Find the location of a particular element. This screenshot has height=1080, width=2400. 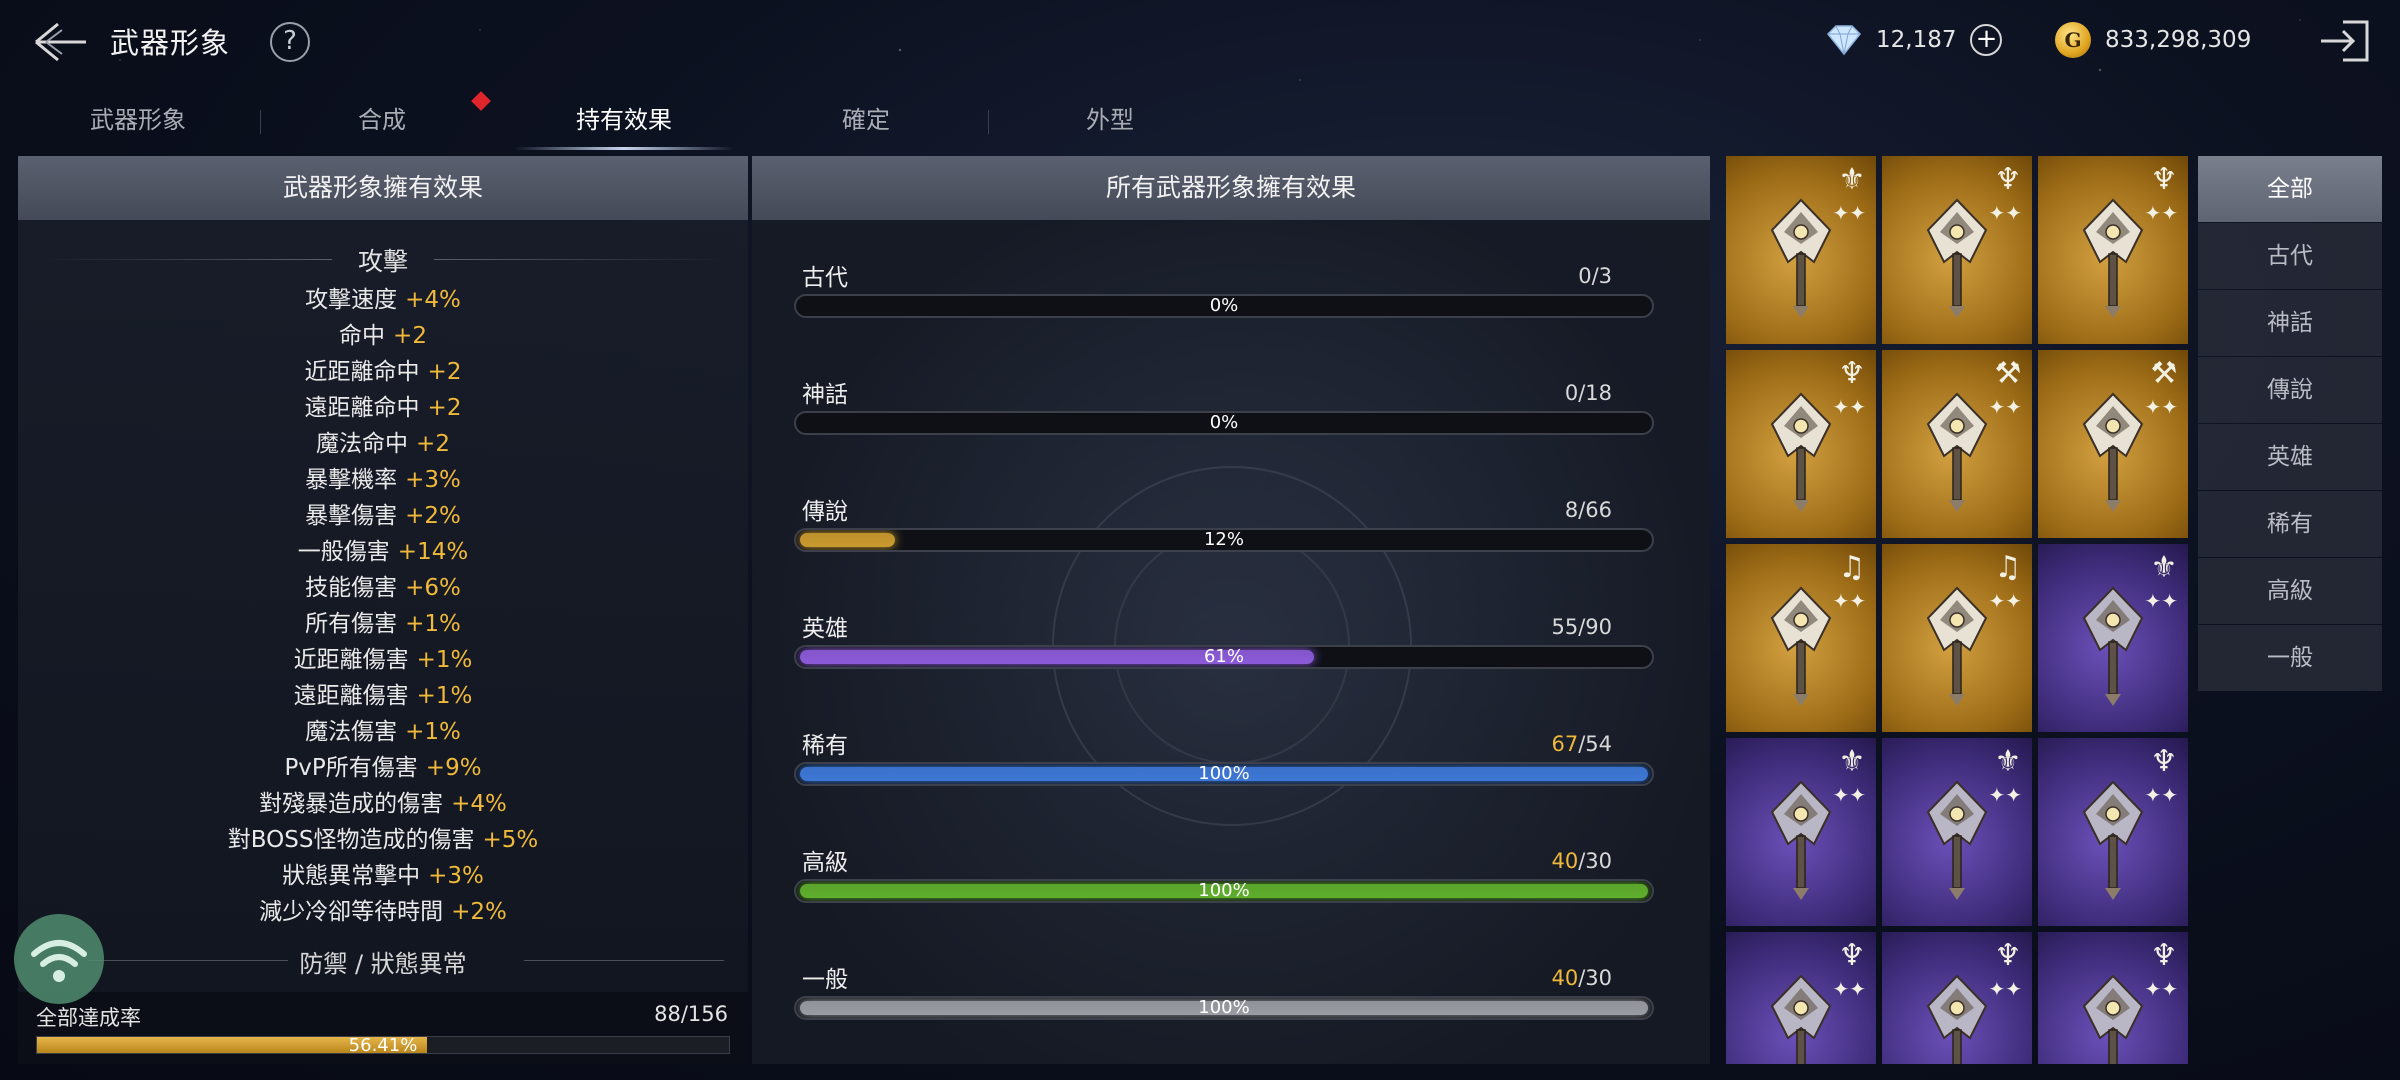

page-title: 武器形象 is located at coordinates (170, 43).